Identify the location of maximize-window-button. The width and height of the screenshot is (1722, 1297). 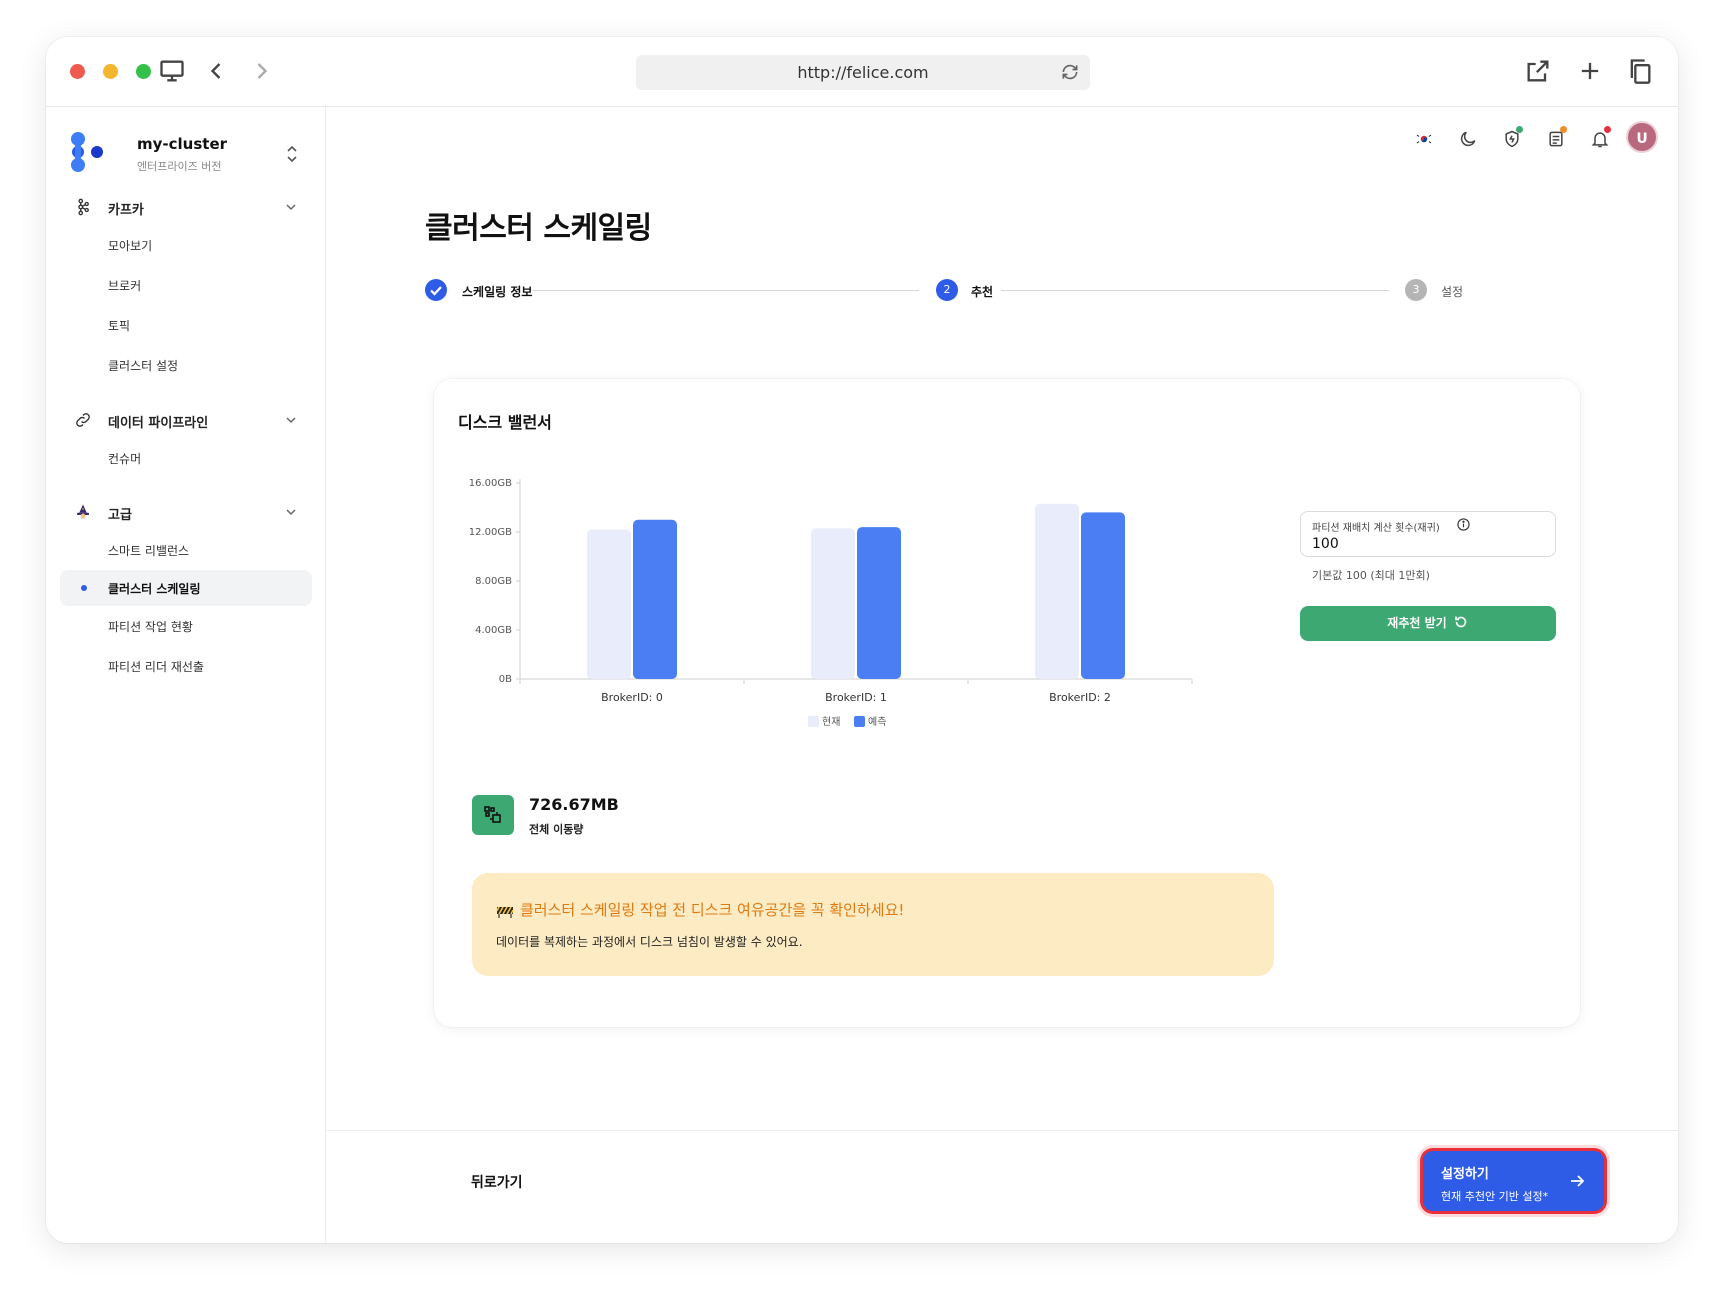
(143, 71).